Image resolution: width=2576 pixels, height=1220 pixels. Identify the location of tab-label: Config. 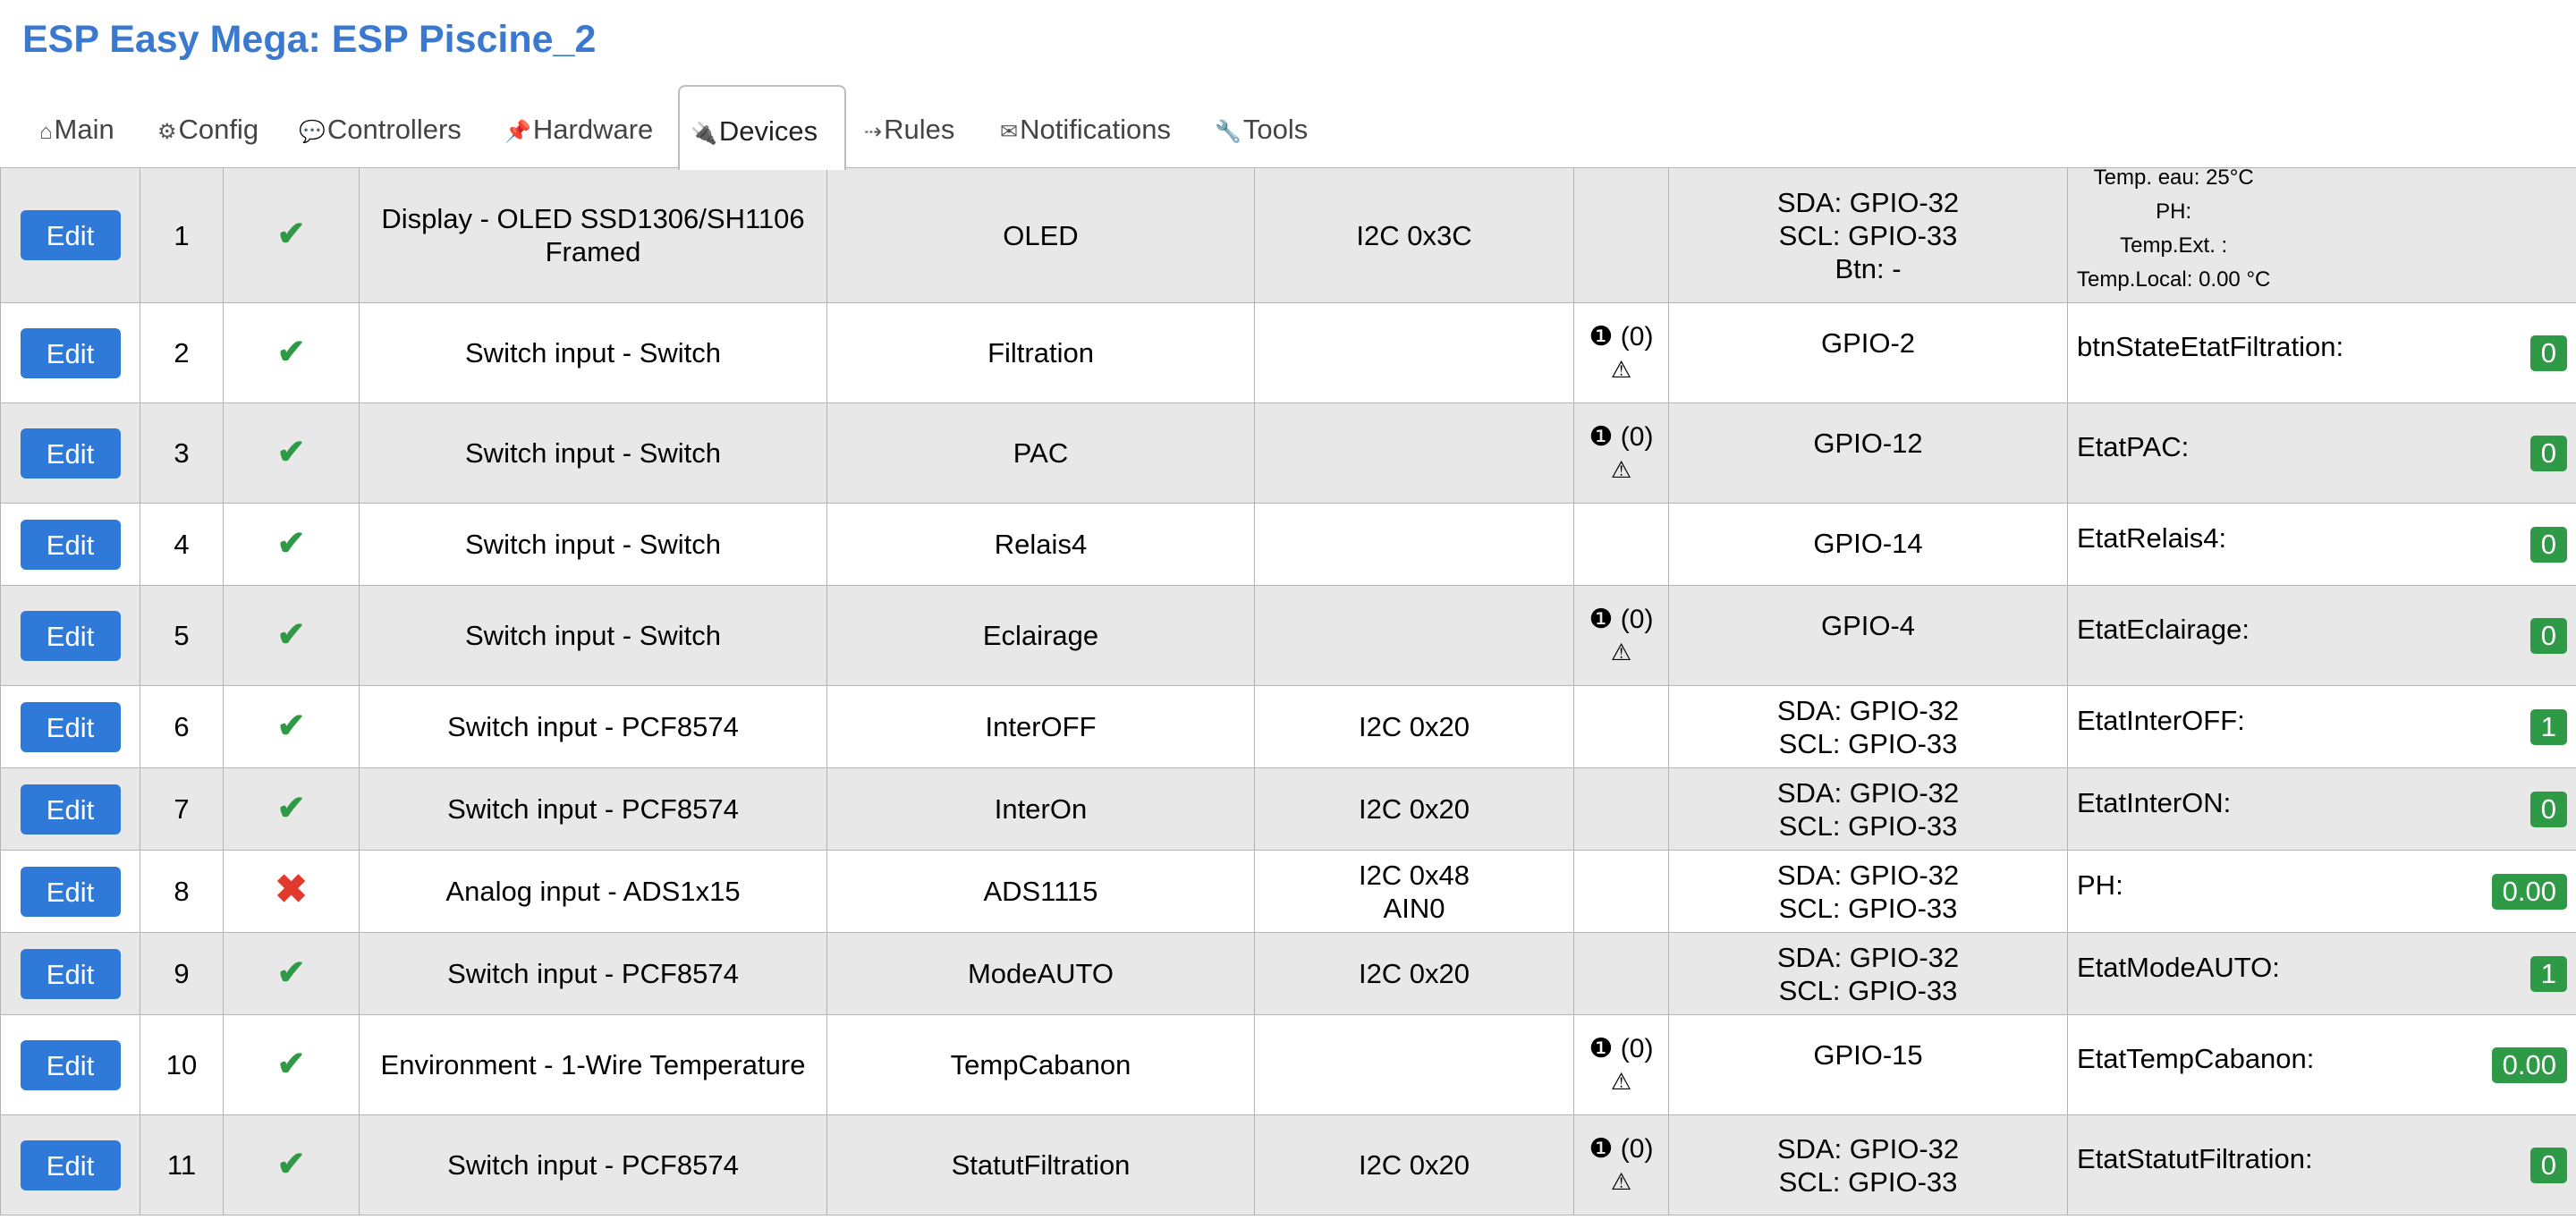
(218, 129).